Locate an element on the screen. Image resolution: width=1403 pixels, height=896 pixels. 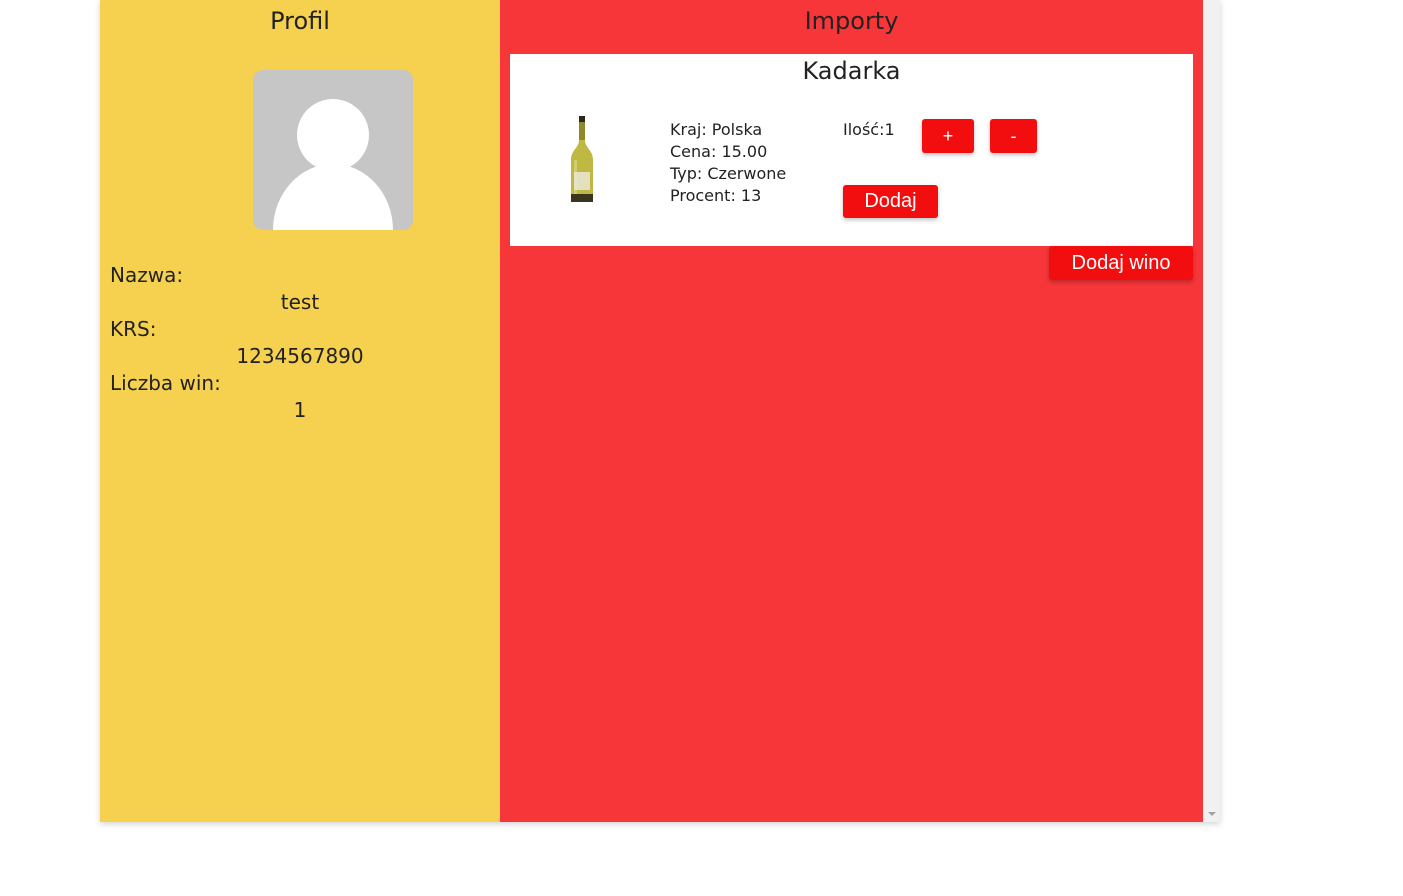
avatar is located at coordinates (333, 150).